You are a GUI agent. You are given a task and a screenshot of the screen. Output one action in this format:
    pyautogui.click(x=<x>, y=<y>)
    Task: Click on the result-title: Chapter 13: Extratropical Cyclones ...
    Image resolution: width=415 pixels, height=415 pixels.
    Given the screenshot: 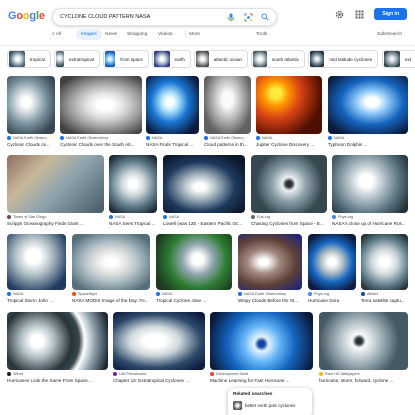 What is the action you would take?
    pyautogui.click(x=159, y=380)
    